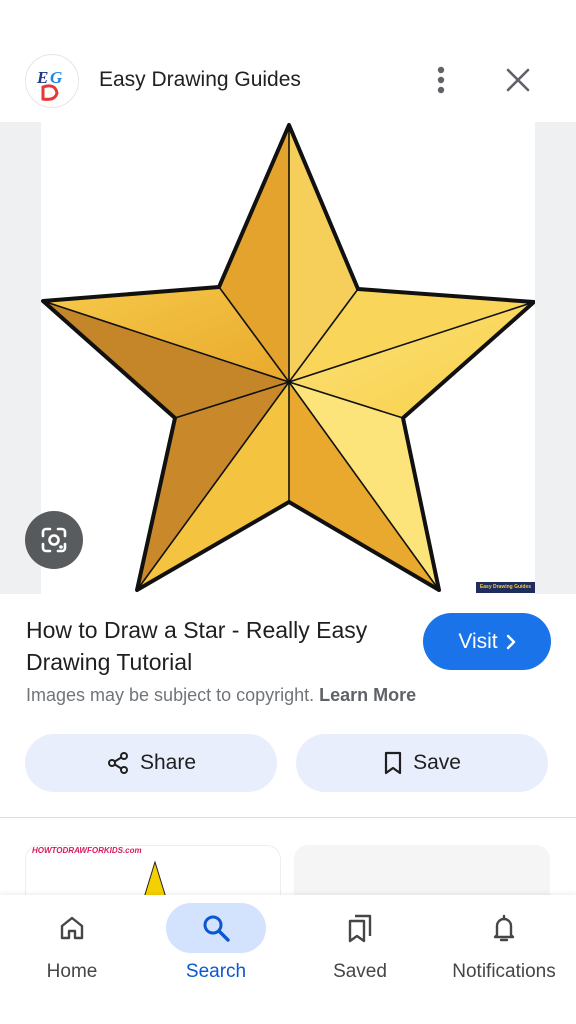 The width and height of the screenshot is (576, 1024). Describe the element at coordinates (168, 762) in the screenshot. I see `share-label: Share` at that location.